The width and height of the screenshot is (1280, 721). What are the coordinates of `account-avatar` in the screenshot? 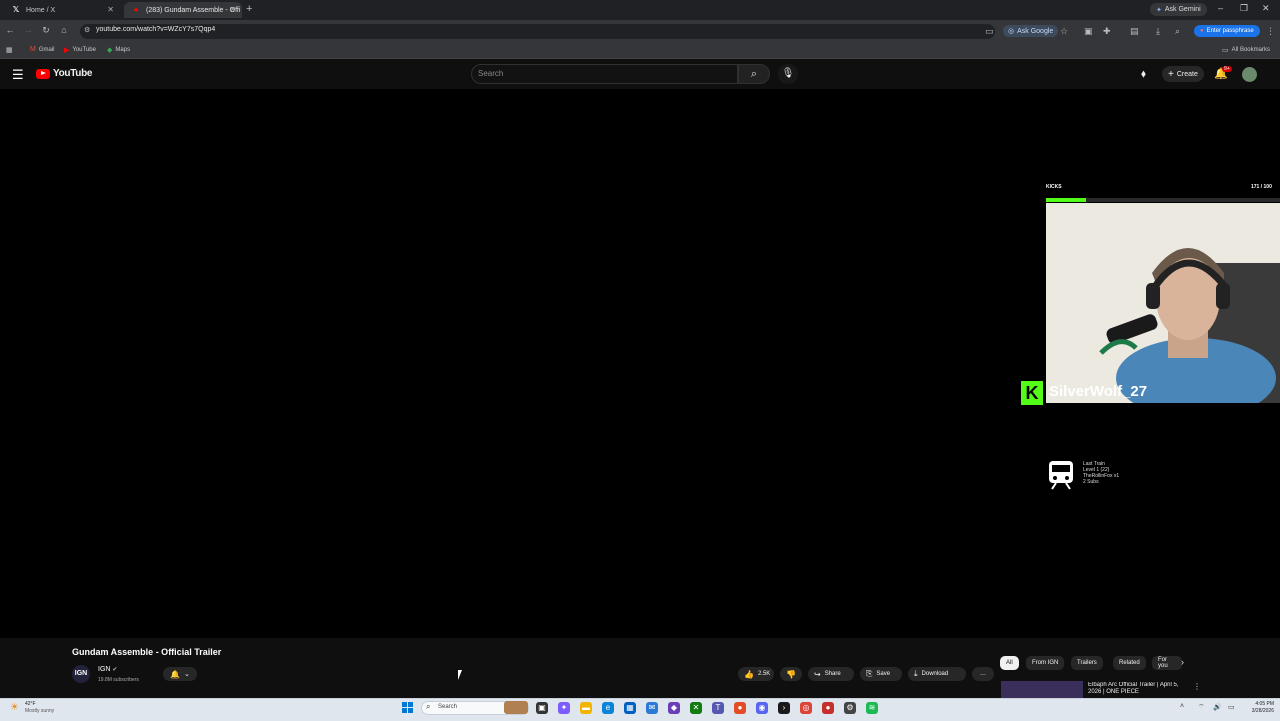 It's located at (1249, 74).